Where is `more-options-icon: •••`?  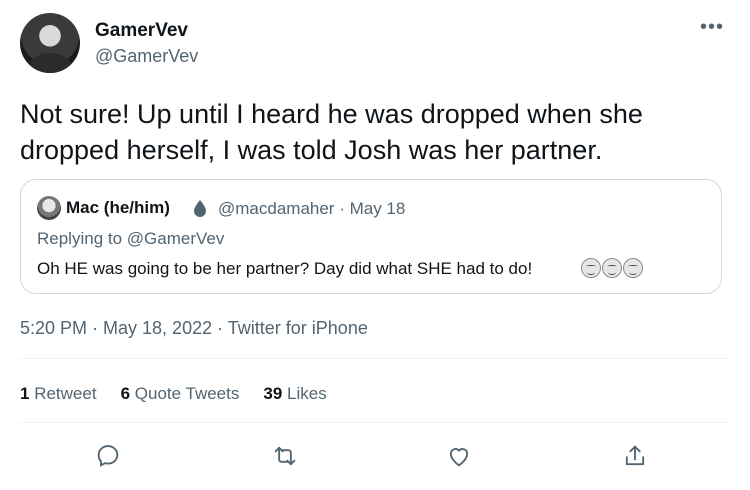 more-options-icon: ••• is located at coordinates (712, 27).